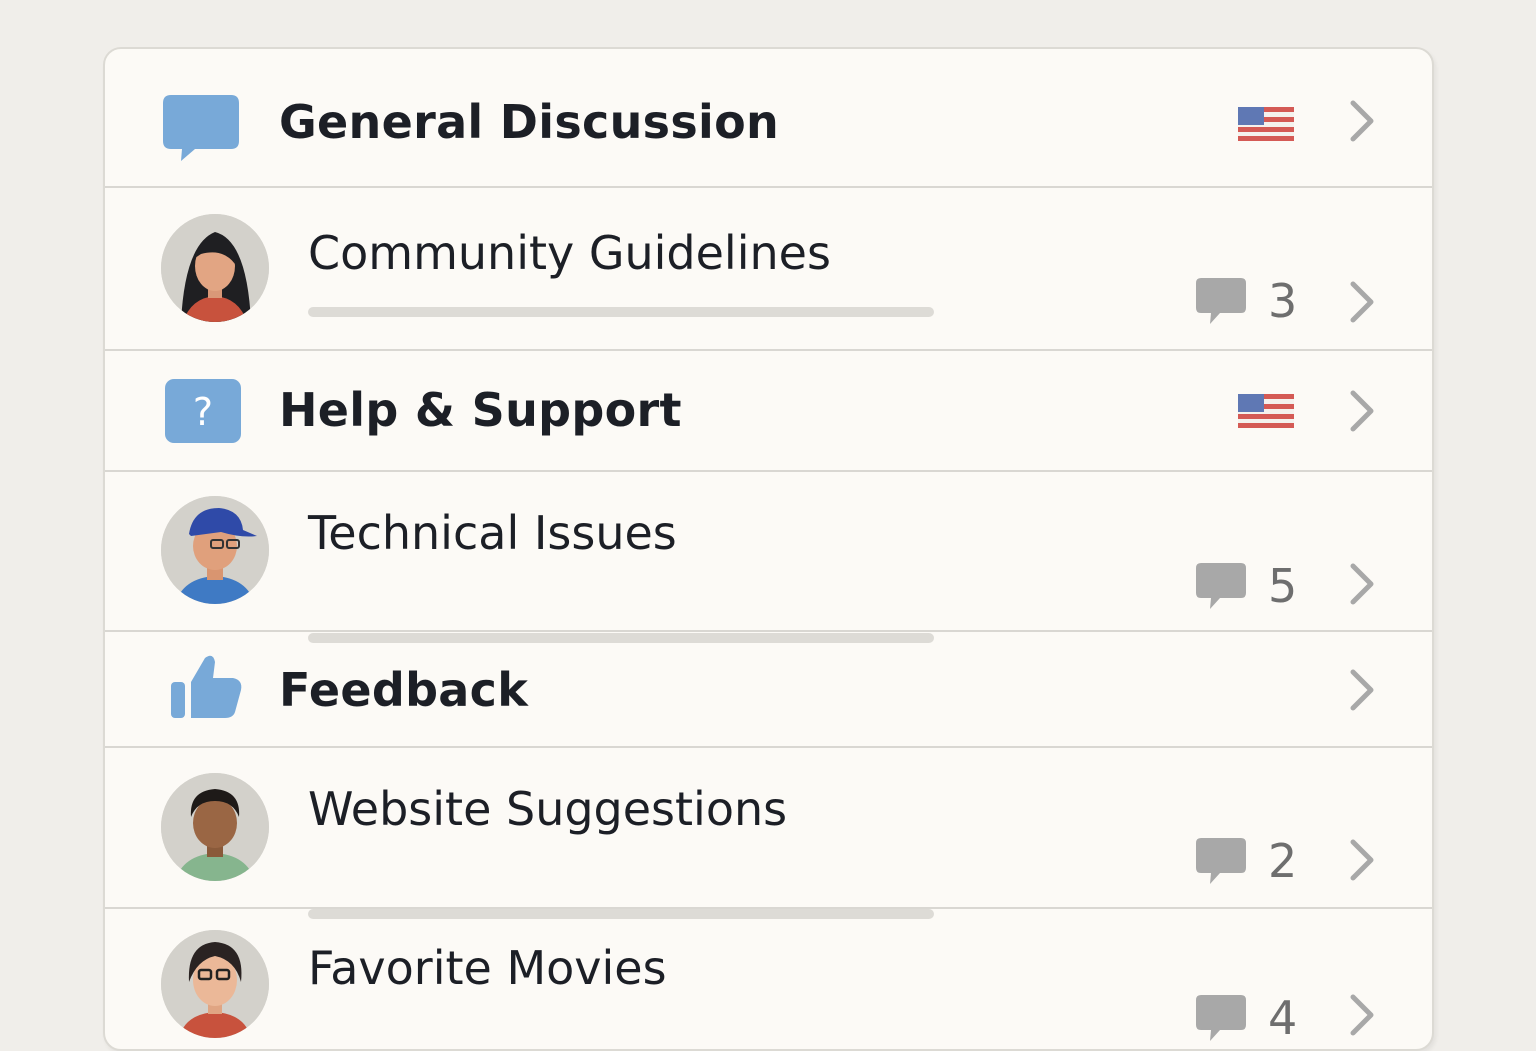 The height and width of the screenshot is (1051, 1536). What do you see at coordinates (215, 268) in the screenshot?
I see `avatar-woman-dark-hair` at bounding box center [215, 268].